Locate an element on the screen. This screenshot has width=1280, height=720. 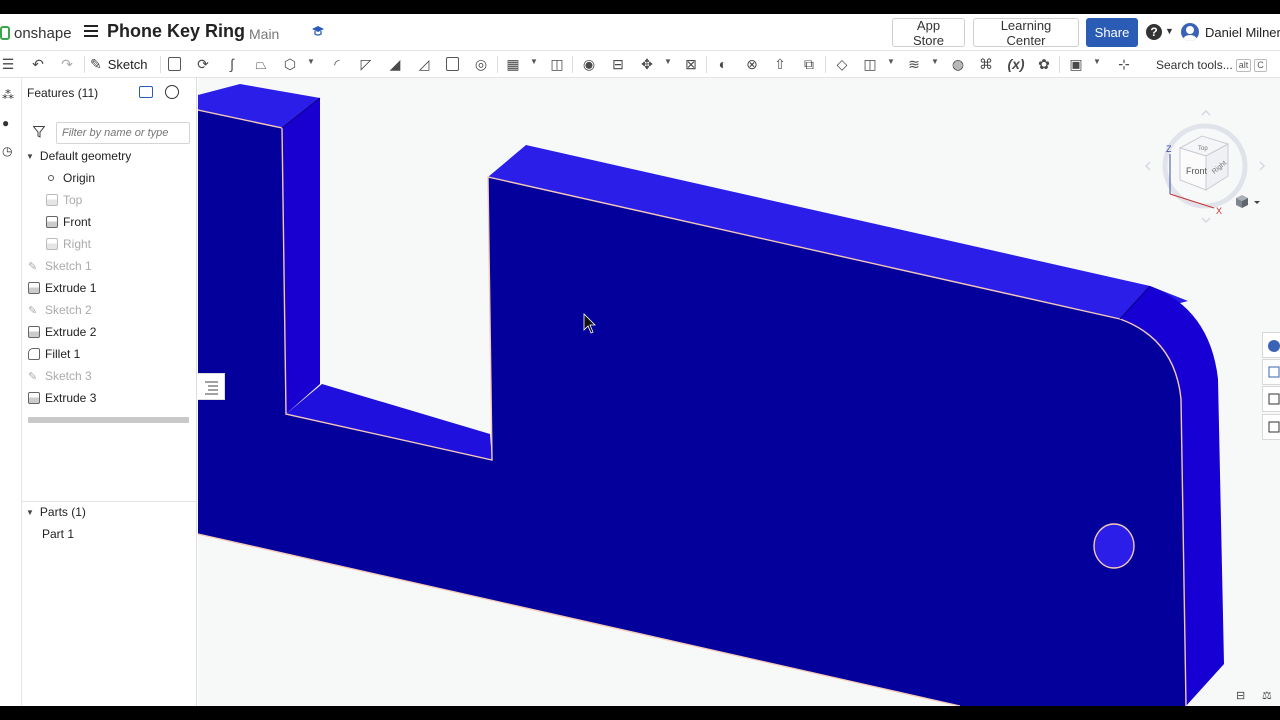
rotate-down-arrow-icon is located at coordinates (1206, 220).